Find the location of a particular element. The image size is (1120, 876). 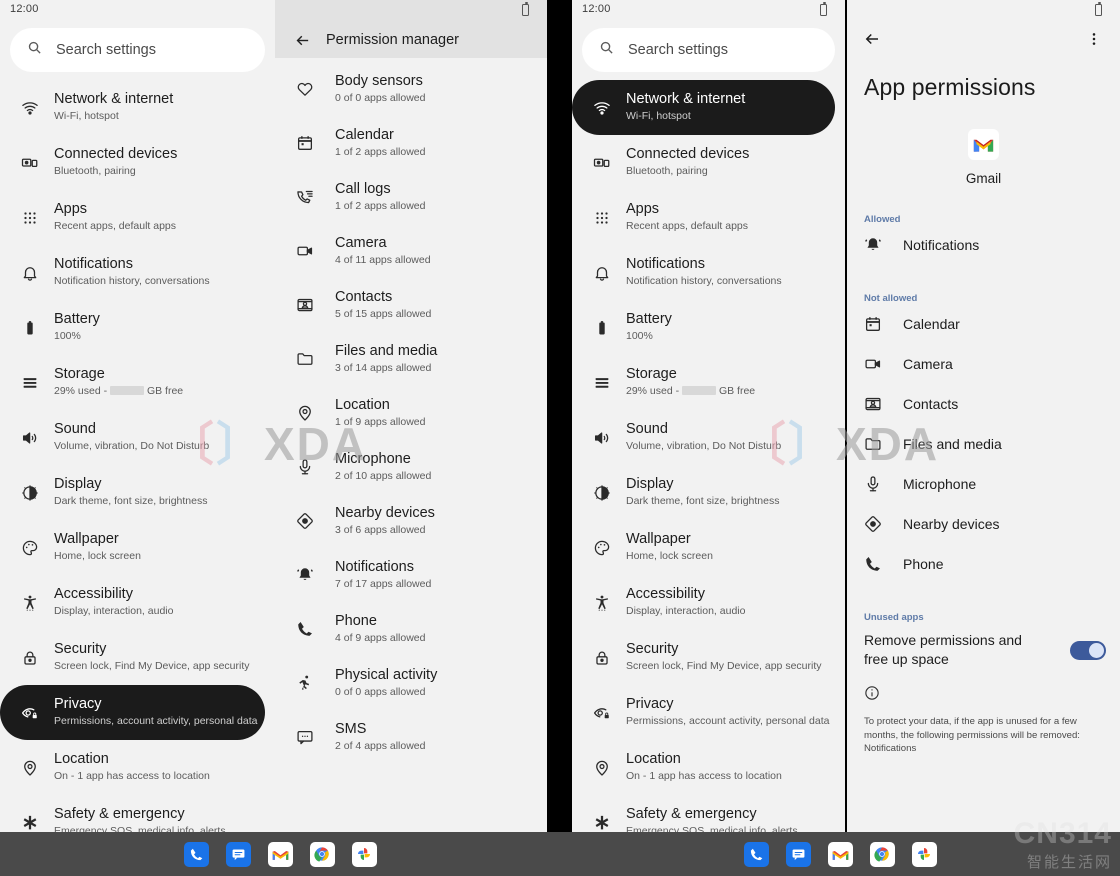

app-permission-files-and-media: Files and media is located at coordinates (983, 444).